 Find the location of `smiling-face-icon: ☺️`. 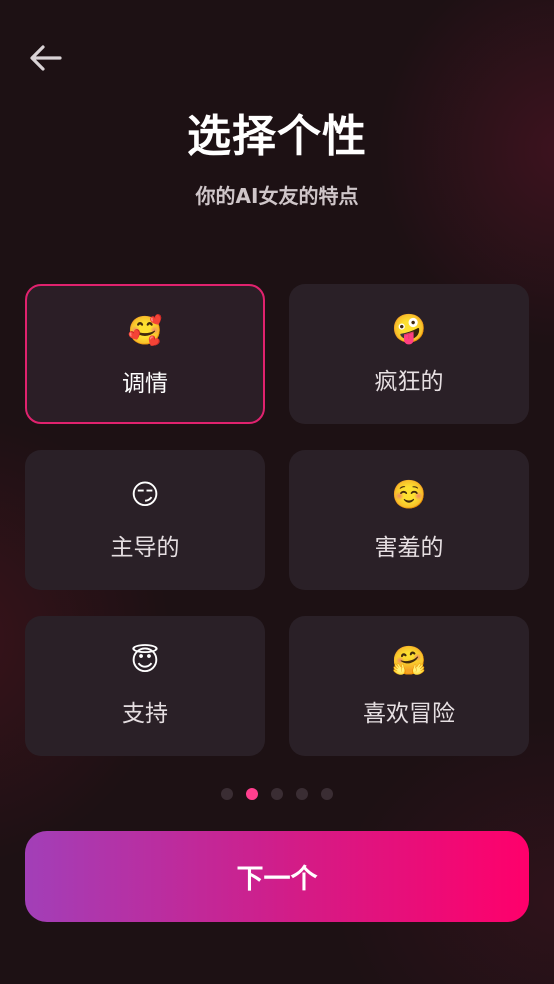

smiling-face-icon: ☺️ is located at coordinates (409, 494).